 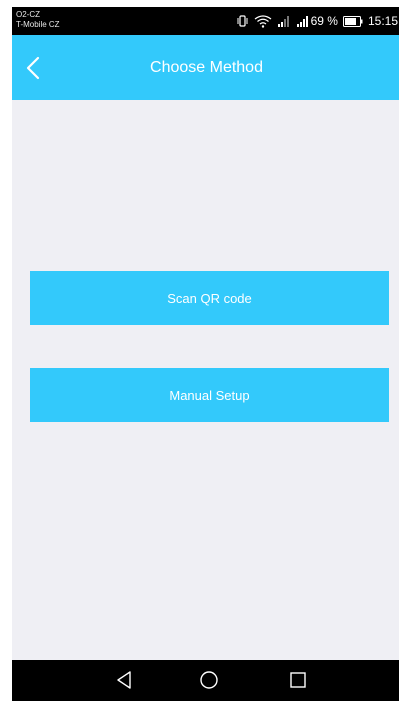 What do you see at coordinates (263, 21) in the screenshot?
I see `wifi-icon` at bounding box center [263, 21].